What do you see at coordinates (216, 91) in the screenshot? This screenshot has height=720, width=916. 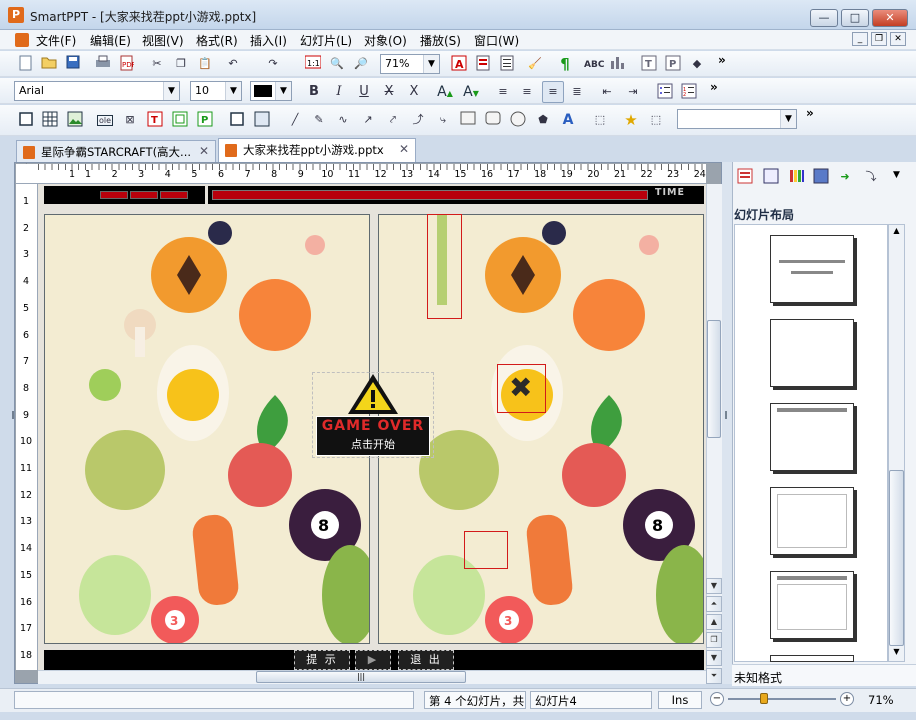 I see `font-size-select: 10 ▼` at bounding box center [216, 91].